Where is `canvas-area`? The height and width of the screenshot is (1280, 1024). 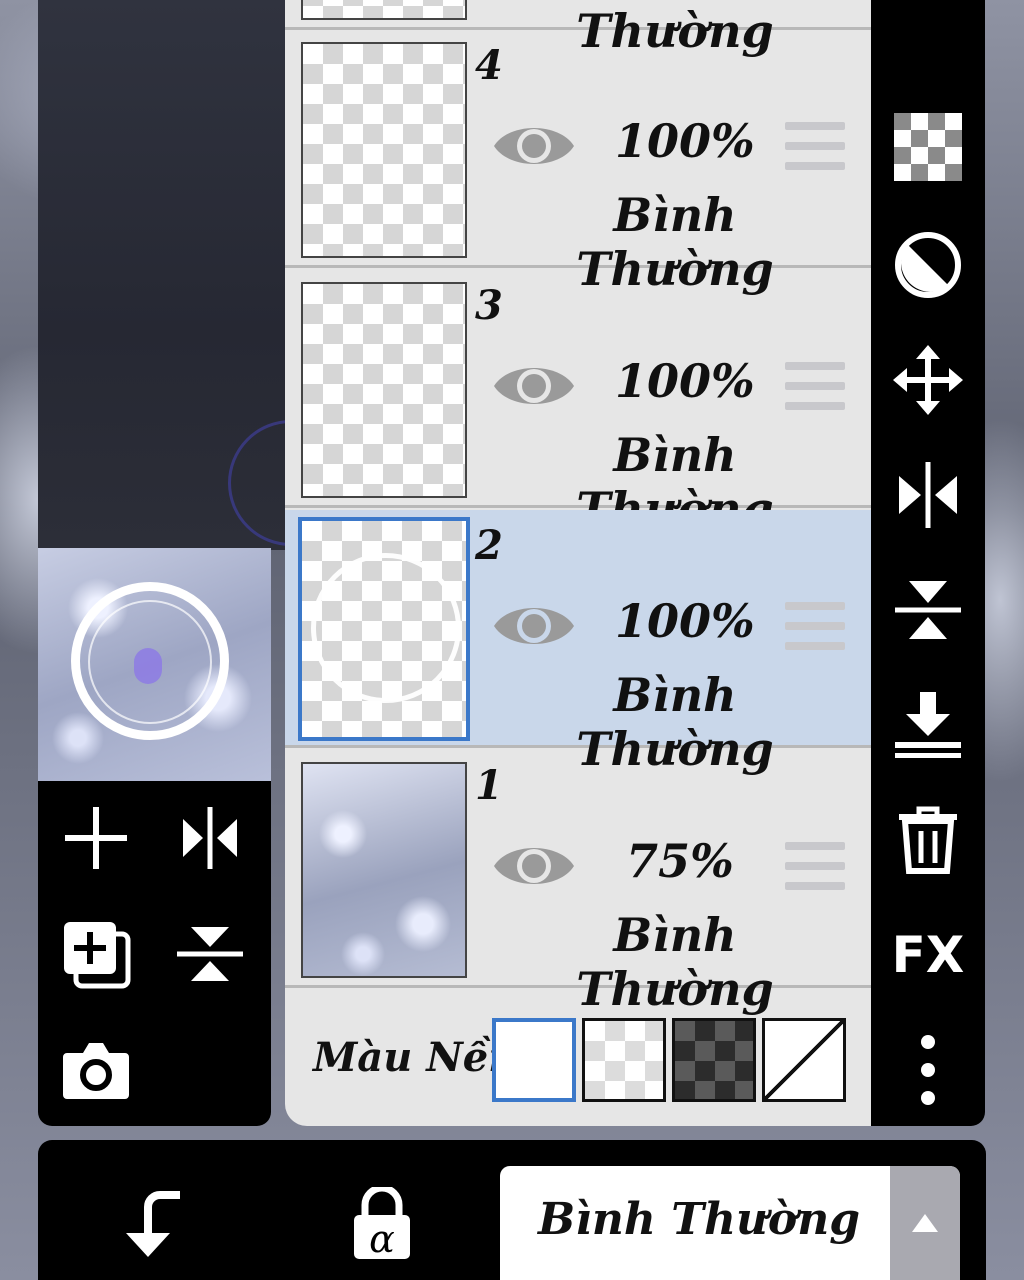 canvas-area is located at coordinates (196, 275).